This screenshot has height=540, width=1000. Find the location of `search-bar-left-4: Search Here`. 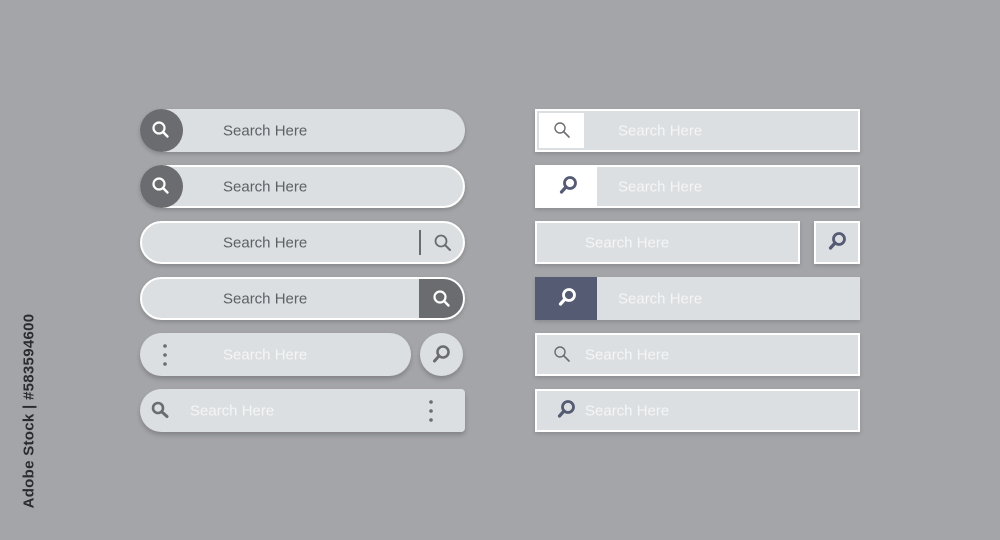

search-bar-left-4: Search Here is located at coordinates (302, 298).